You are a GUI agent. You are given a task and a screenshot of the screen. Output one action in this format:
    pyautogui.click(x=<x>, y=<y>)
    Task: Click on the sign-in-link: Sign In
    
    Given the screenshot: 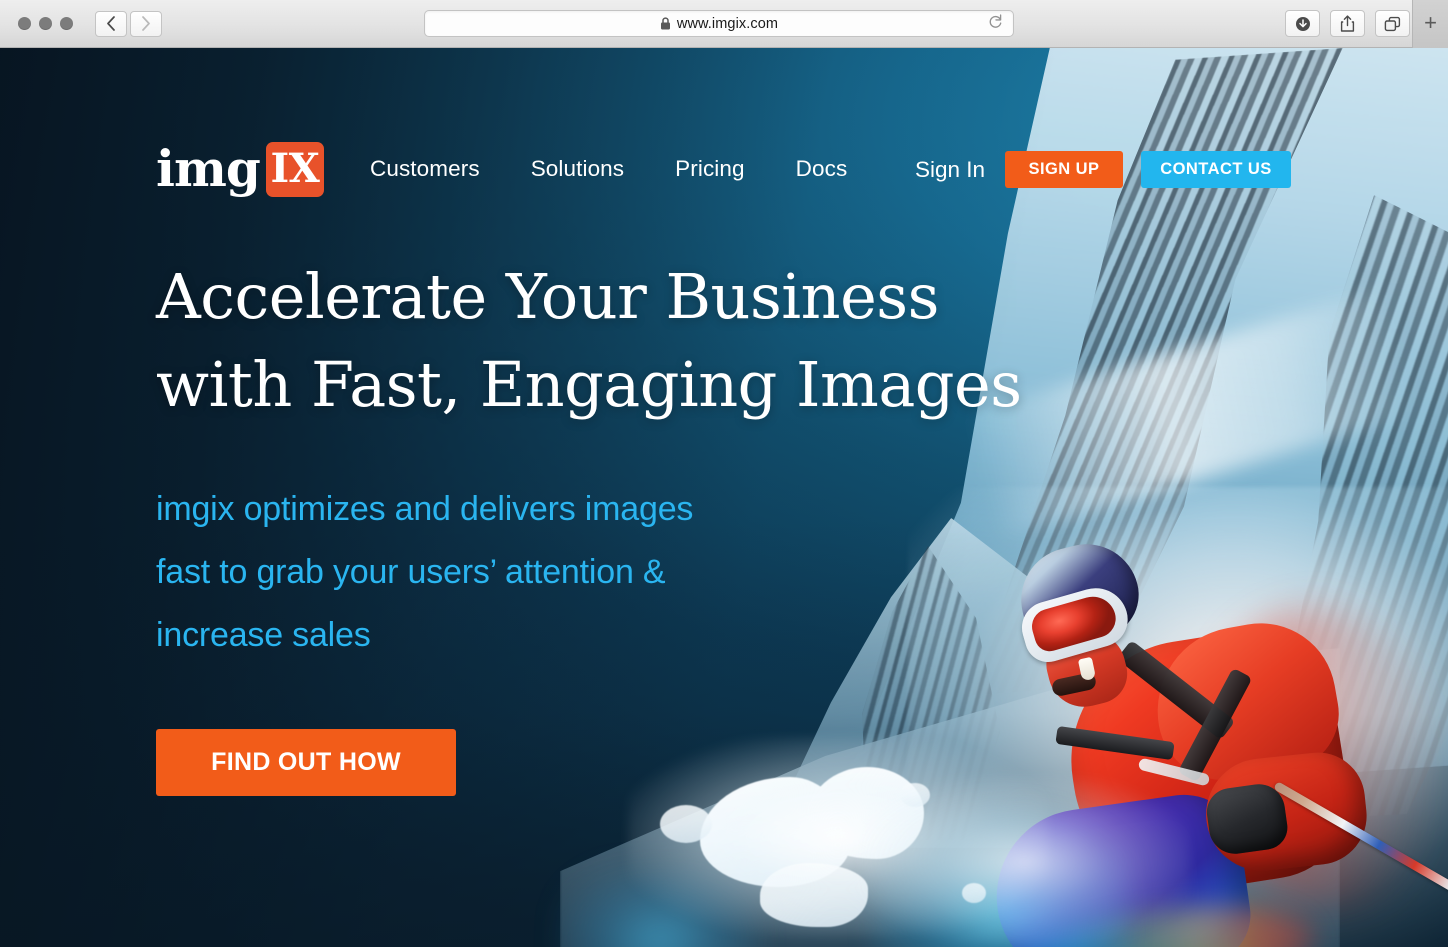 What is the action you would take?
    pyautogui.click(x=950, y=170)
    